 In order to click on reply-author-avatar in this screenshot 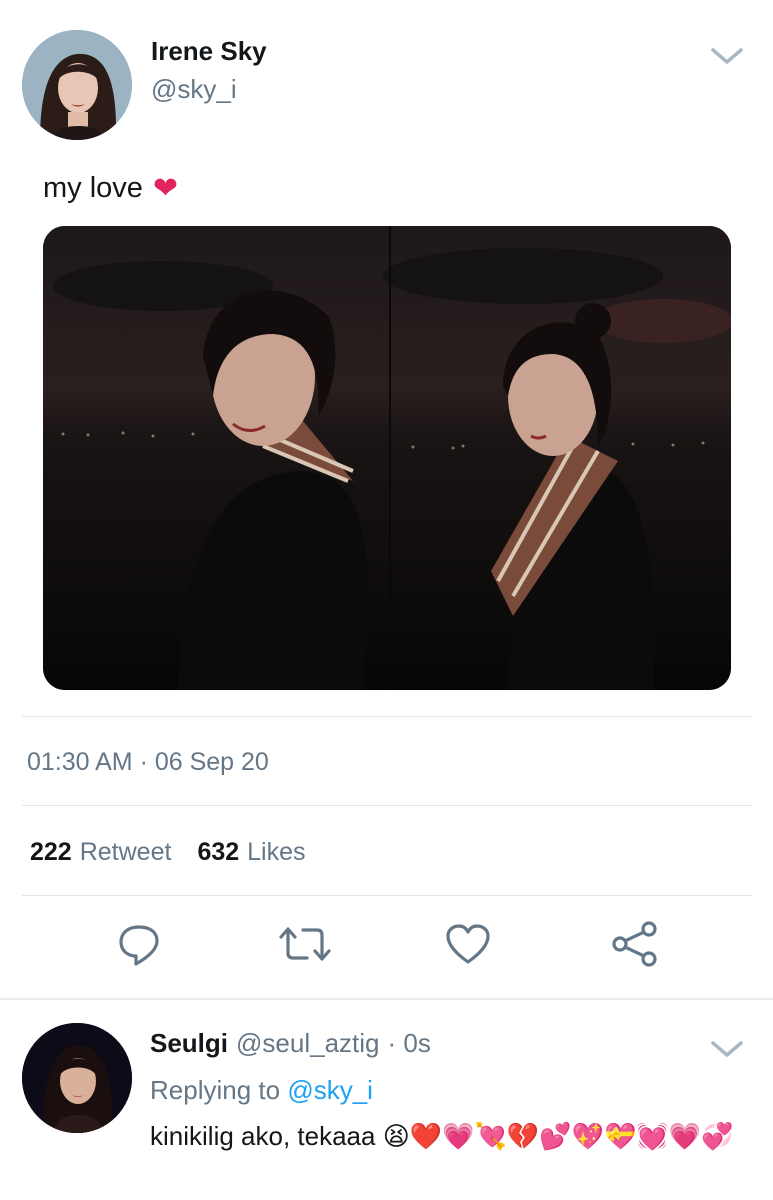, I will do `click(77, 1078)`.